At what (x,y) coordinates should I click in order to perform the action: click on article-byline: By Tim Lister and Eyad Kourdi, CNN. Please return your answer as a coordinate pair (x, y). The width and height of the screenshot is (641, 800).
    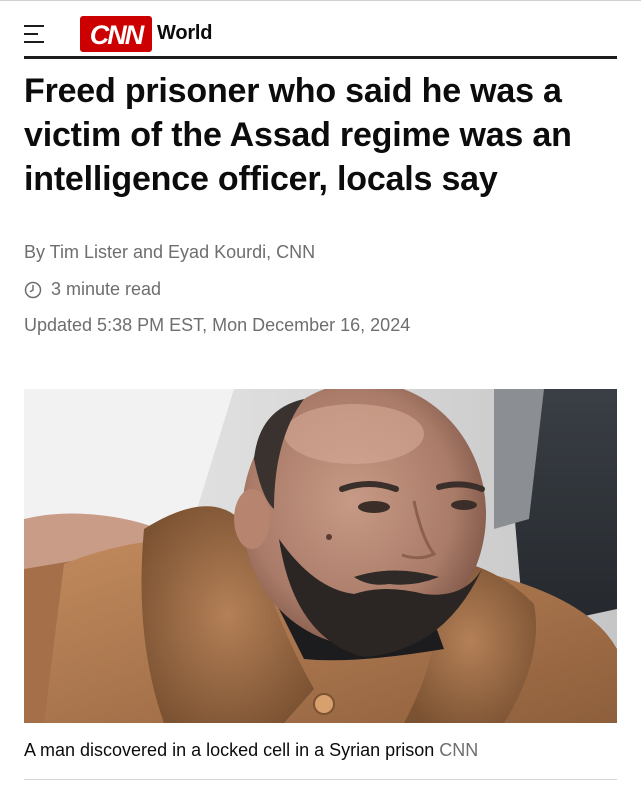
    Looking at the image, I should click on (170, 252).